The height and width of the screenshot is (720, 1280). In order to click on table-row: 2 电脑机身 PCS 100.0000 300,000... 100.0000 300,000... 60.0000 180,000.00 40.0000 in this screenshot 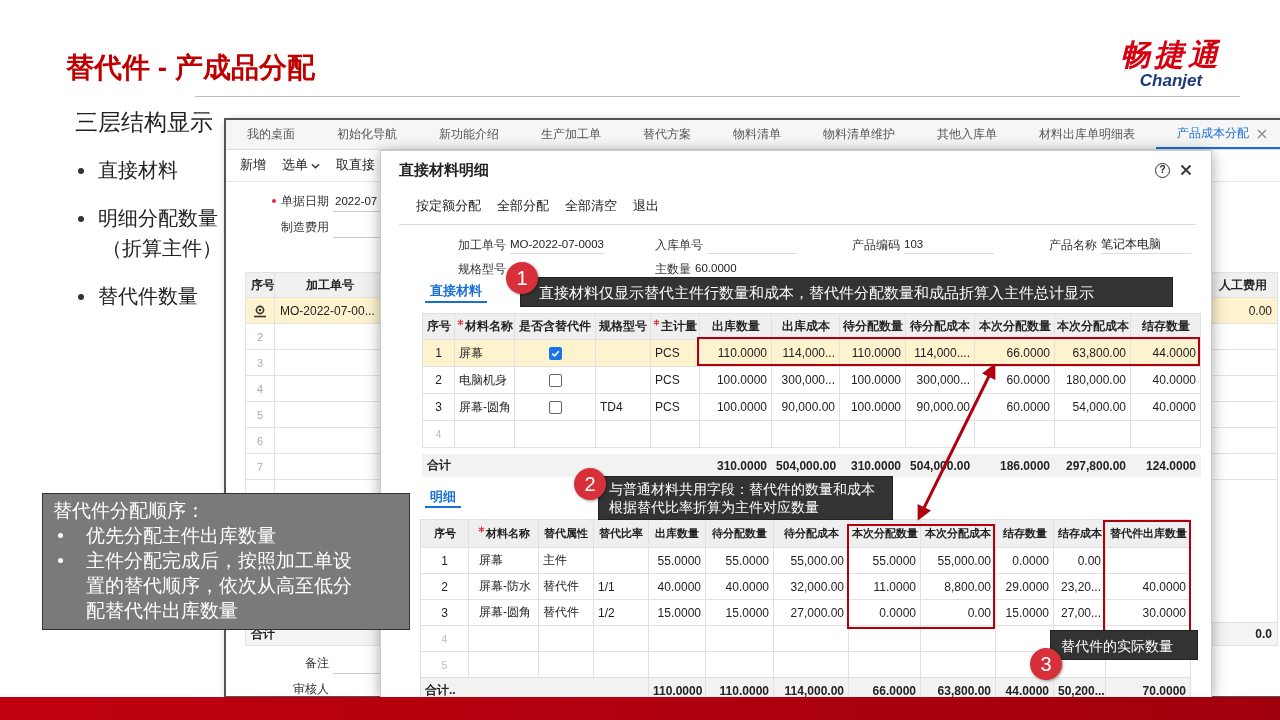, I will do `click(811, 380)`.